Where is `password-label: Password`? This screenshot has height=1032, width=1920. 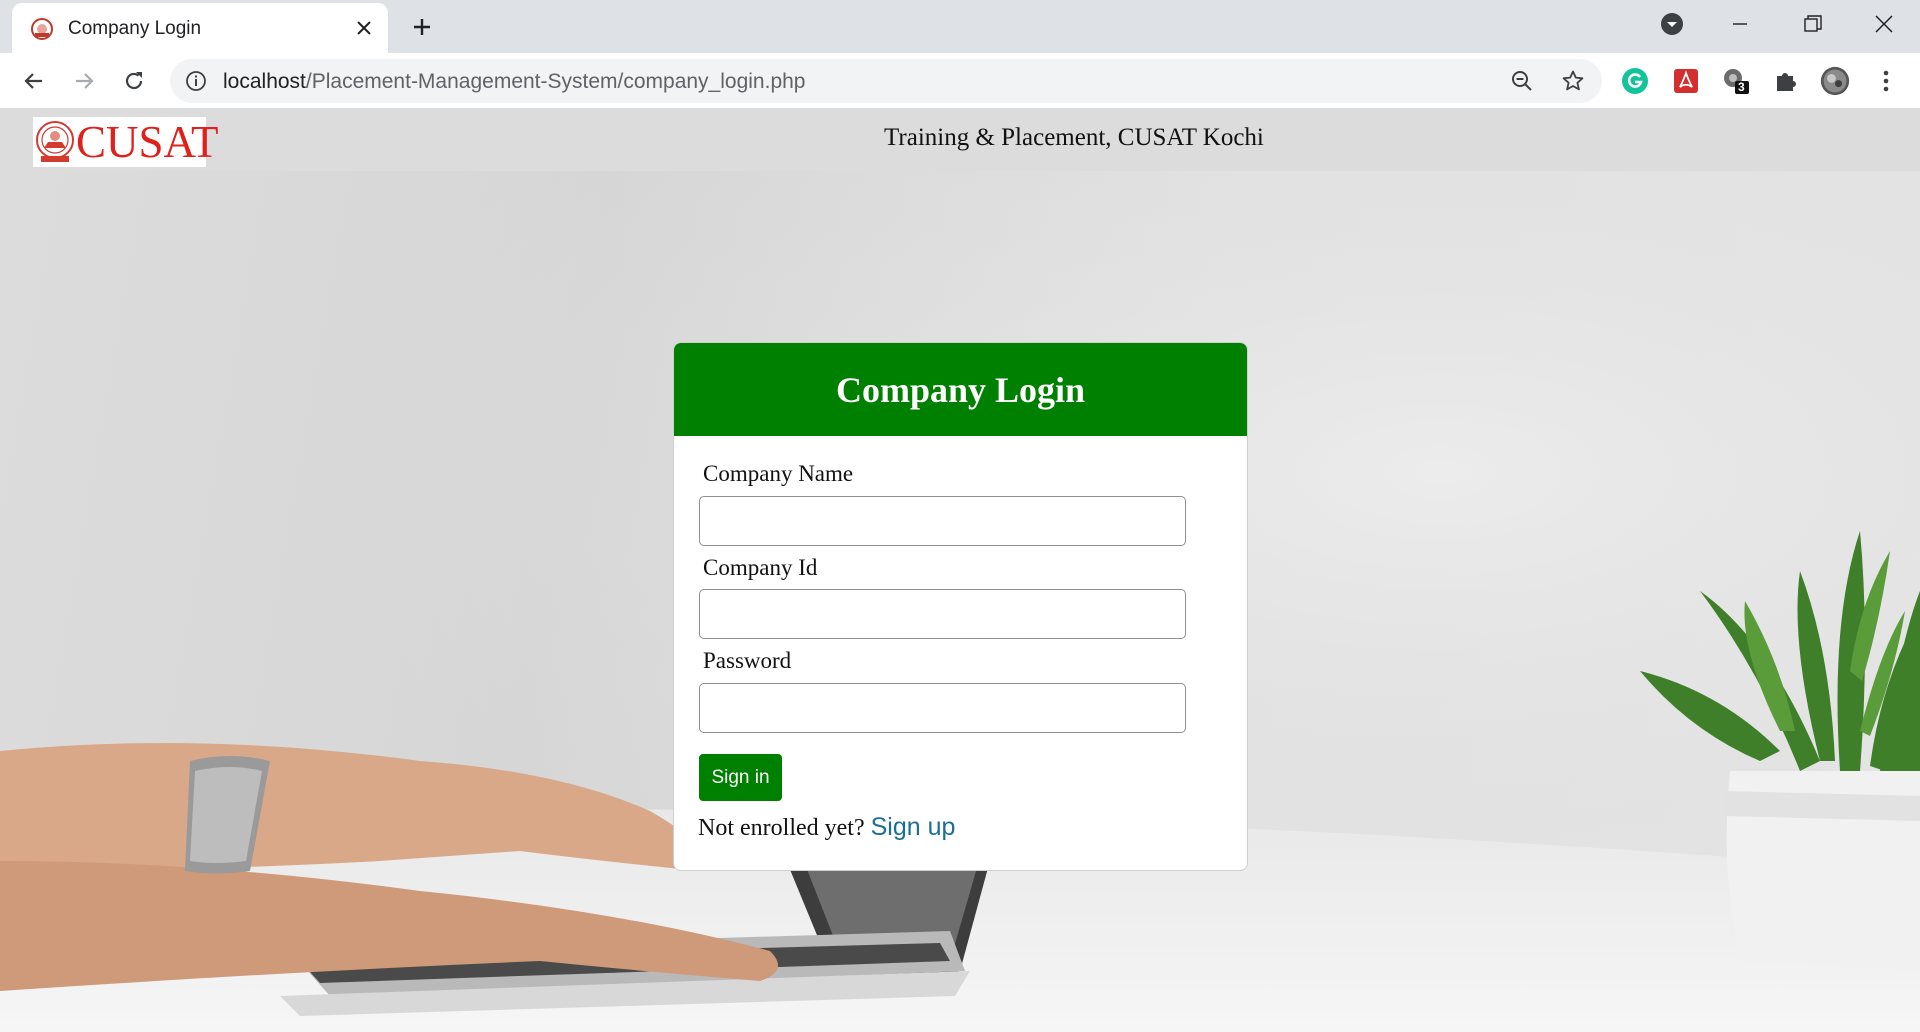 password-label: Password is located at coordinates (747, 660).